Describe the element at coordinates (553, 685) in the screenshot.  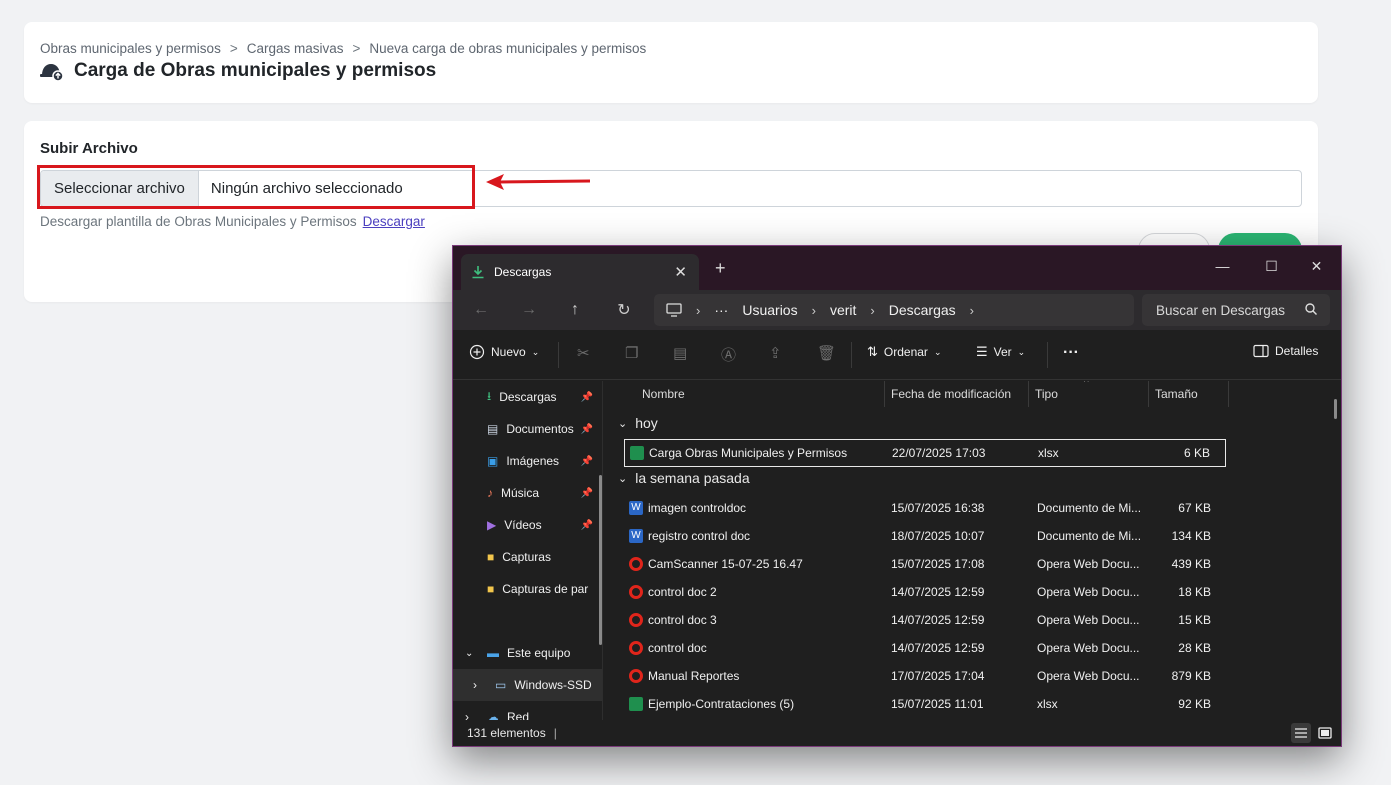
I see `sidebar-item-label: Windows-SSD` at that location.